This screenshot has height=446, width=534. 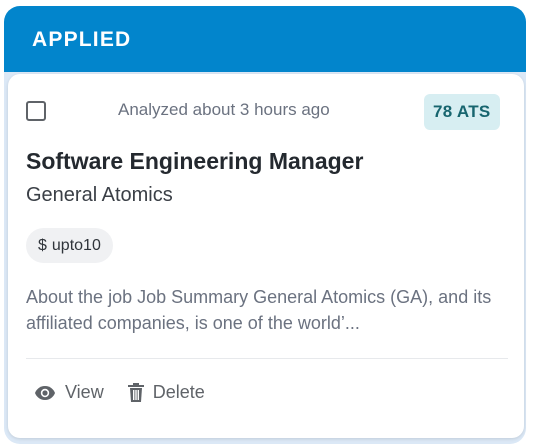 I want to click on column-title: APPLIED, so click(x=82, y=39).